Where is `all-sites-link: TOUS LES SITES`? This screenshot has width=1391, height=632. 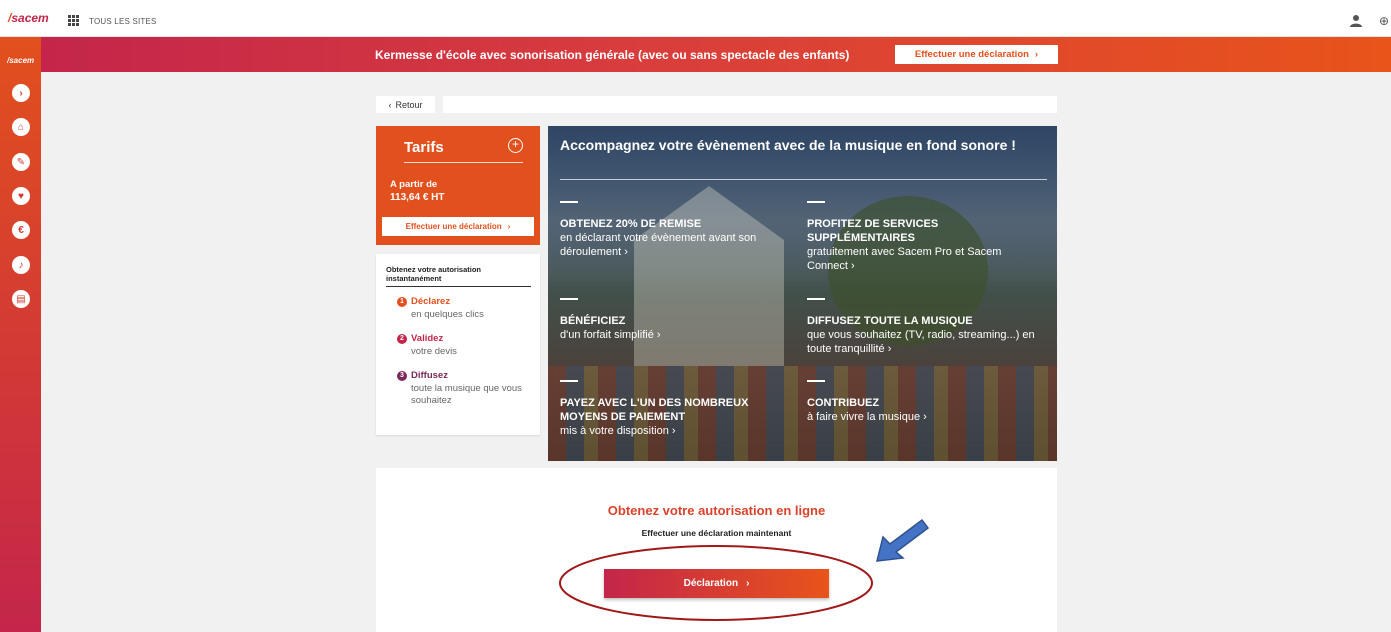 all-sites-link: TOUS LES SITES is located at coordinates (123, 21).